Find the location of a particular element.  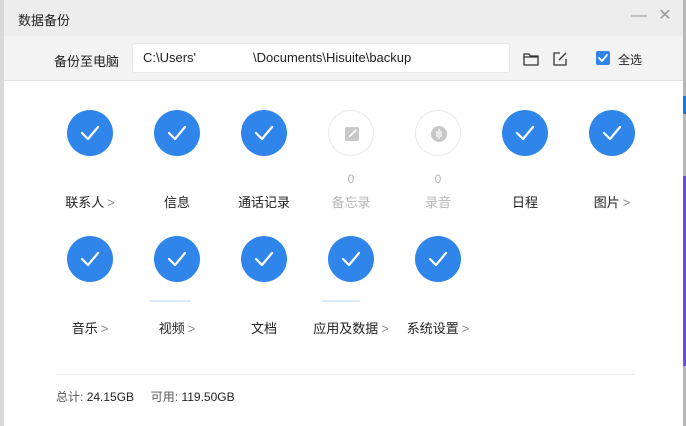

total-value: 24.15GB is located at coordinates (110, 397).